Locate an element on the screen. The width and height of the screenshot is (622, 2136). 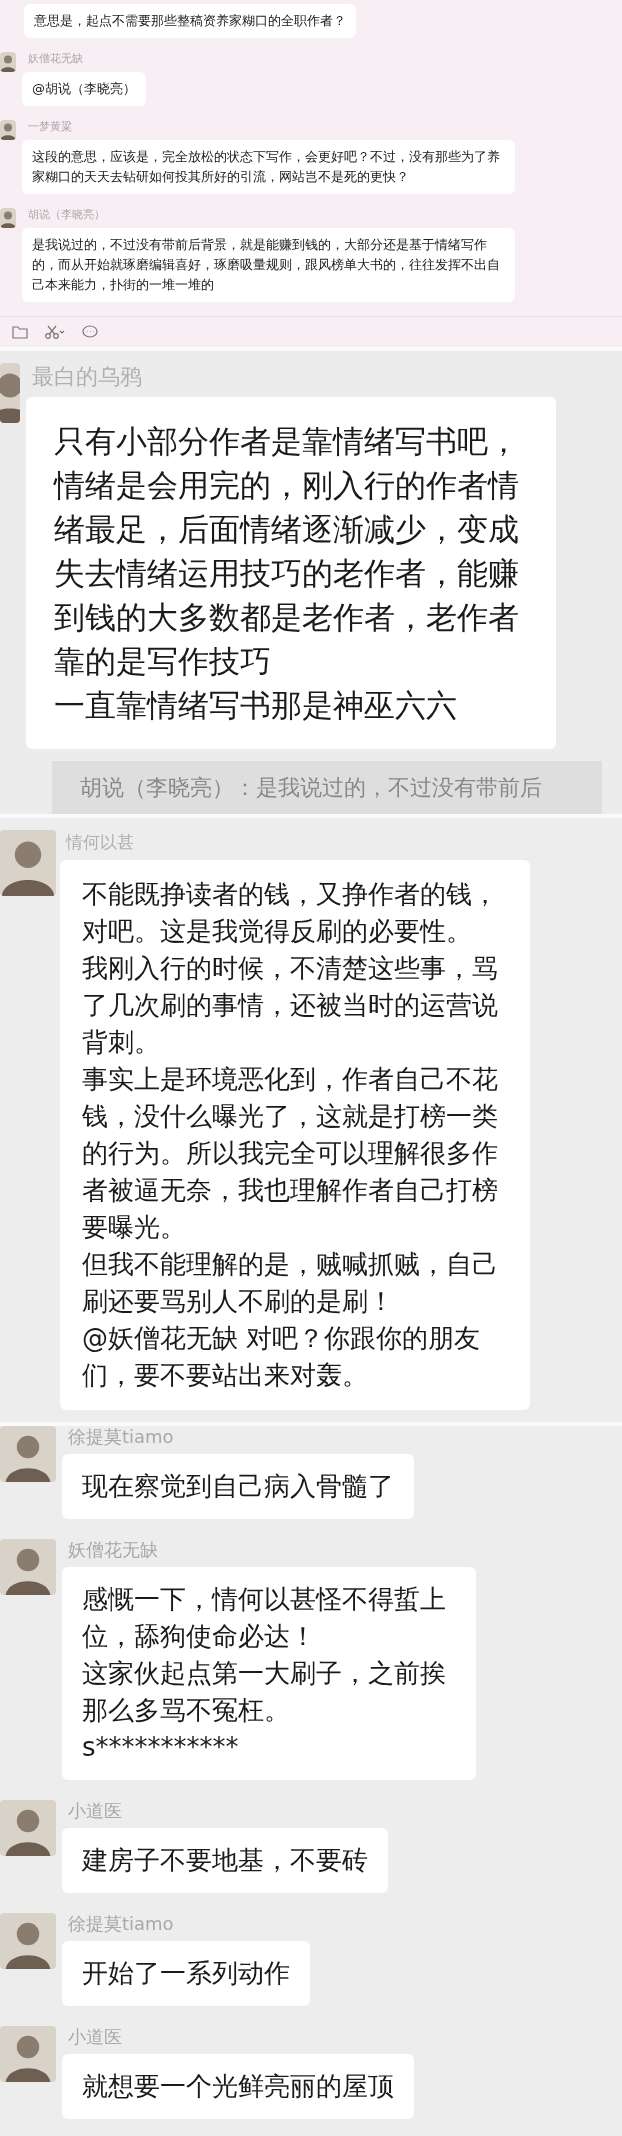
message-text: 就想要一个光鲜亮丽的屋顶 is located at coordinates (238, 2086).